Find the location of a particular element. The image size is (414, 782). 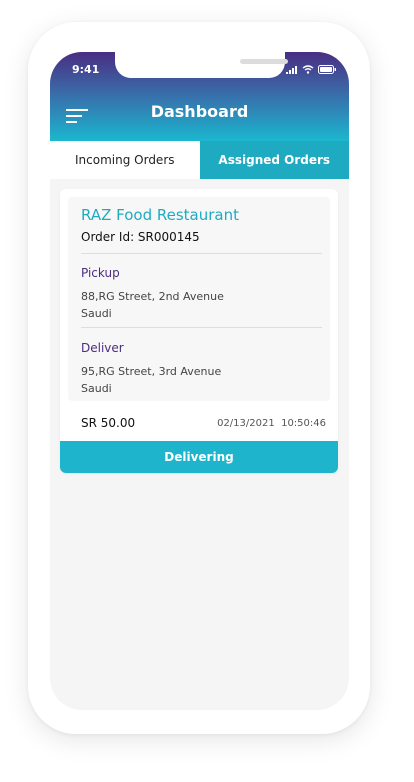

wifi-icon is located at coordinates (308, 69).